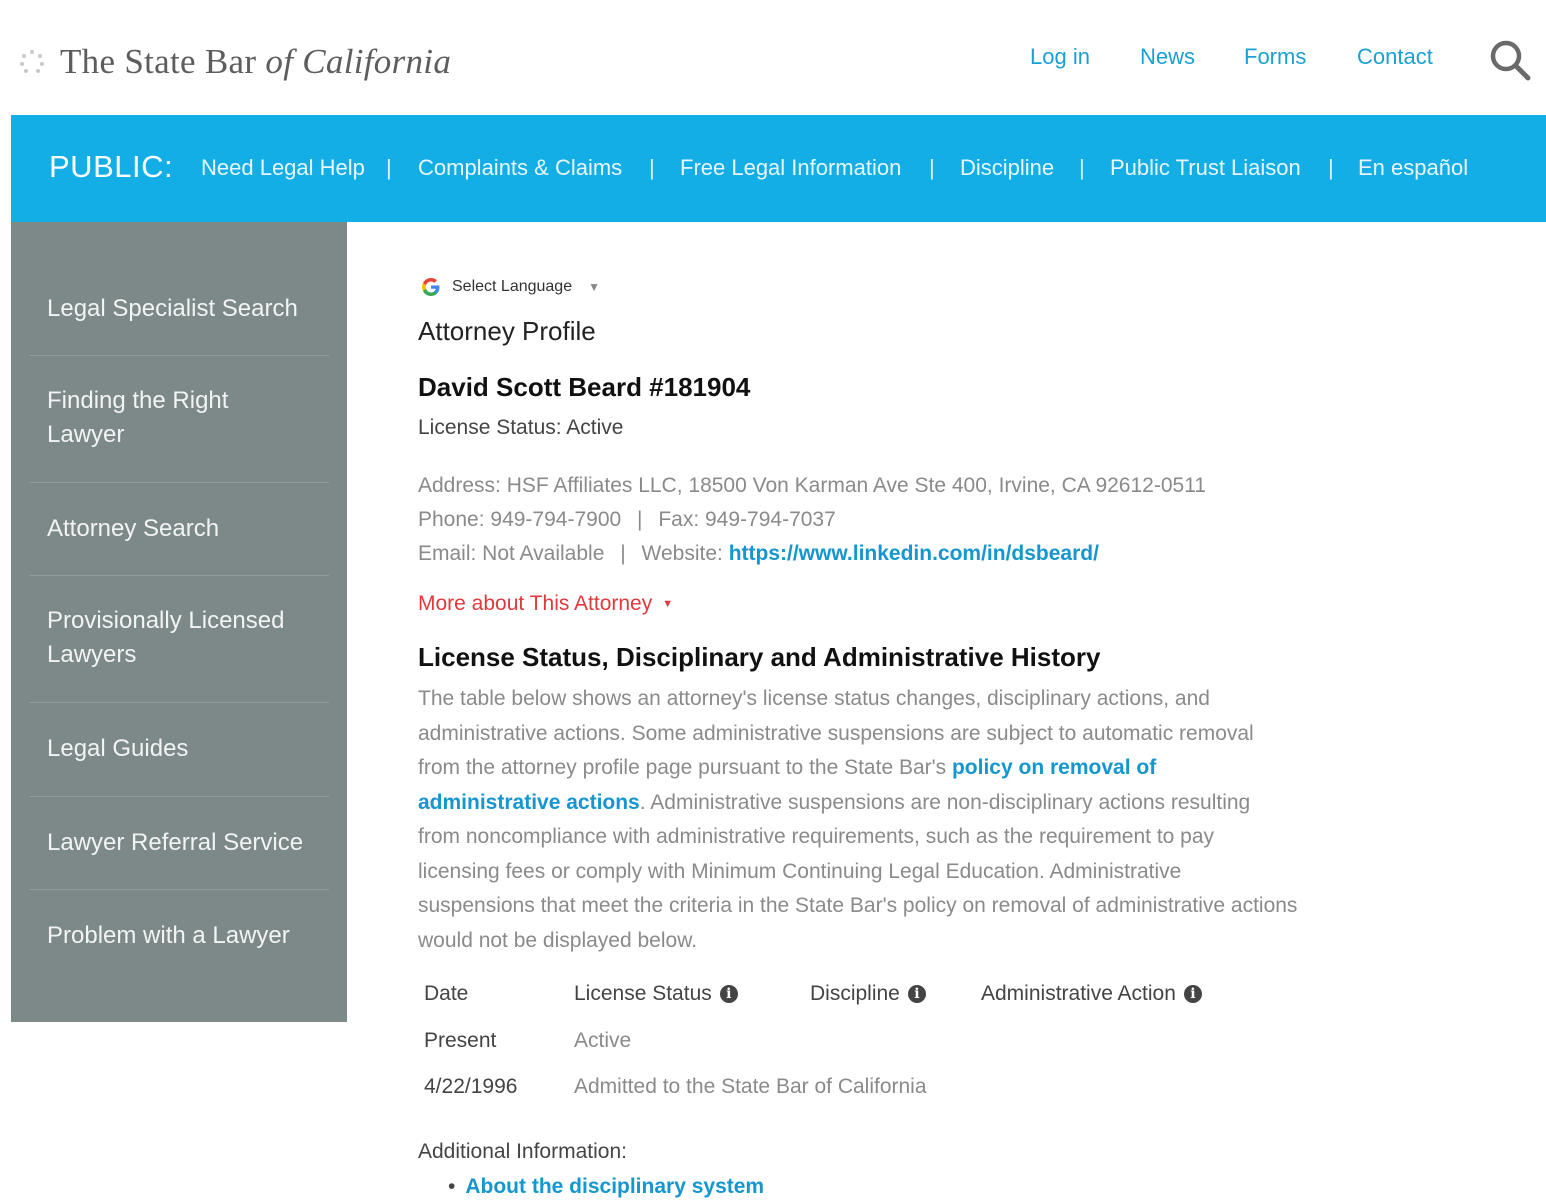 This screenshot has height=1200, width=1546. What do you see at coordinates (1060, 57) in the screenshot?
I see `top-nav-login: Log in` at bounding box center [1060, 57].